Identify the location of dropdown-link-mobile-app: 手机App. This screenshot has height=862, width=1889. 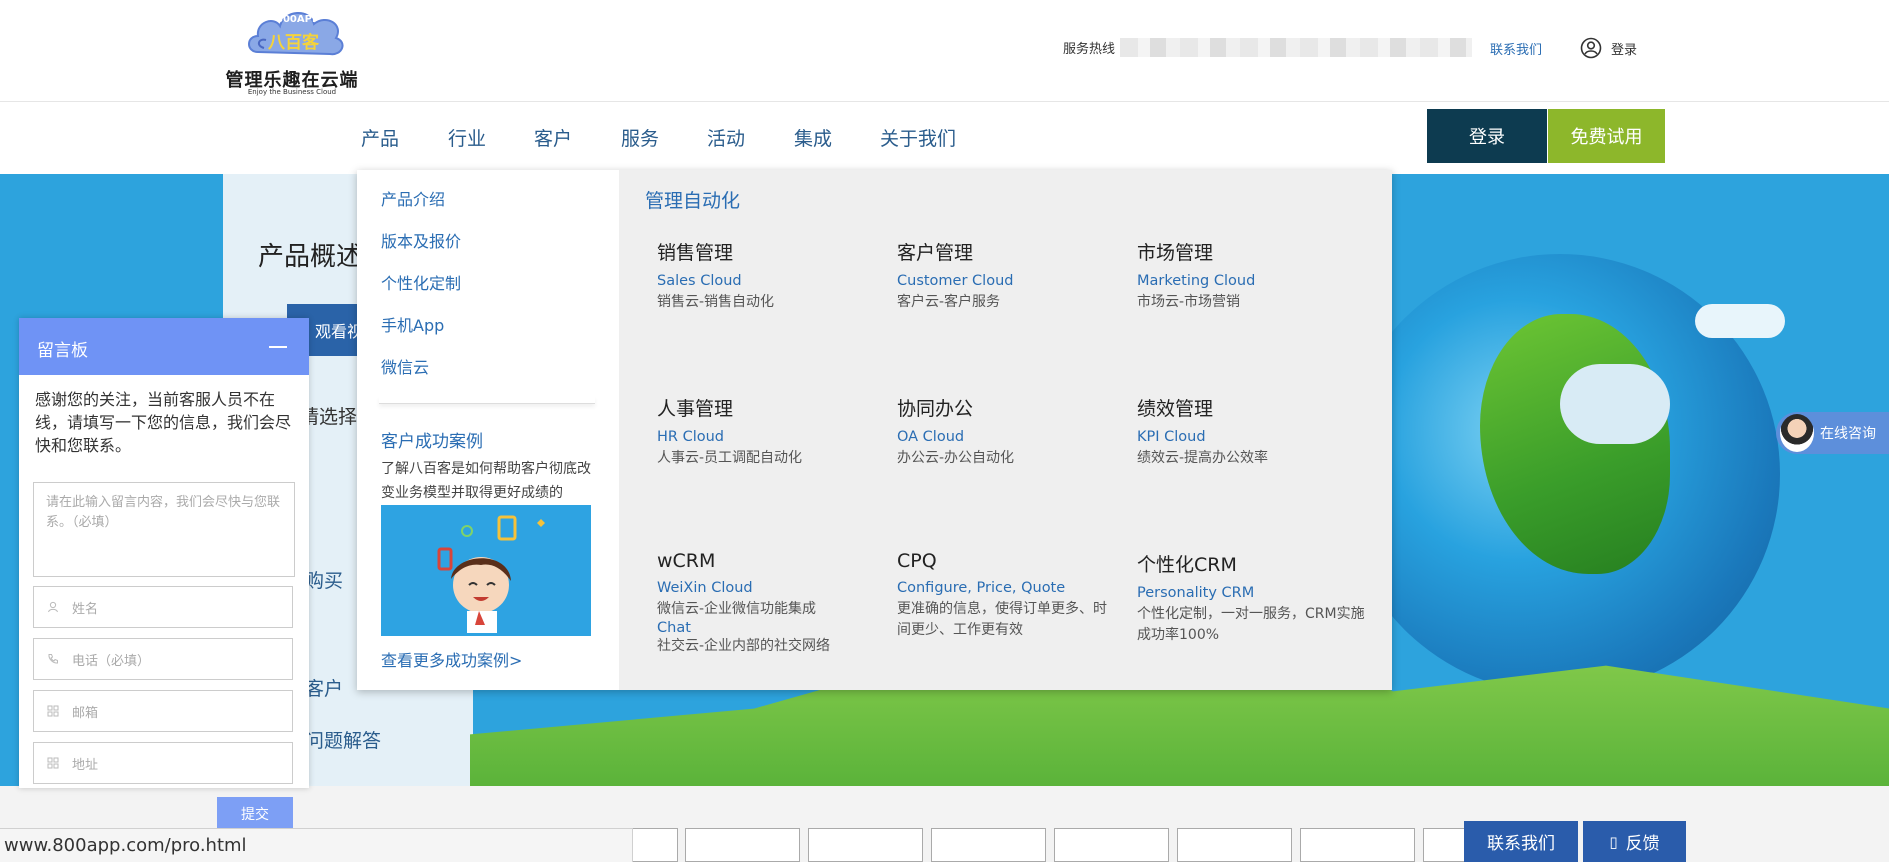
(412, 324).